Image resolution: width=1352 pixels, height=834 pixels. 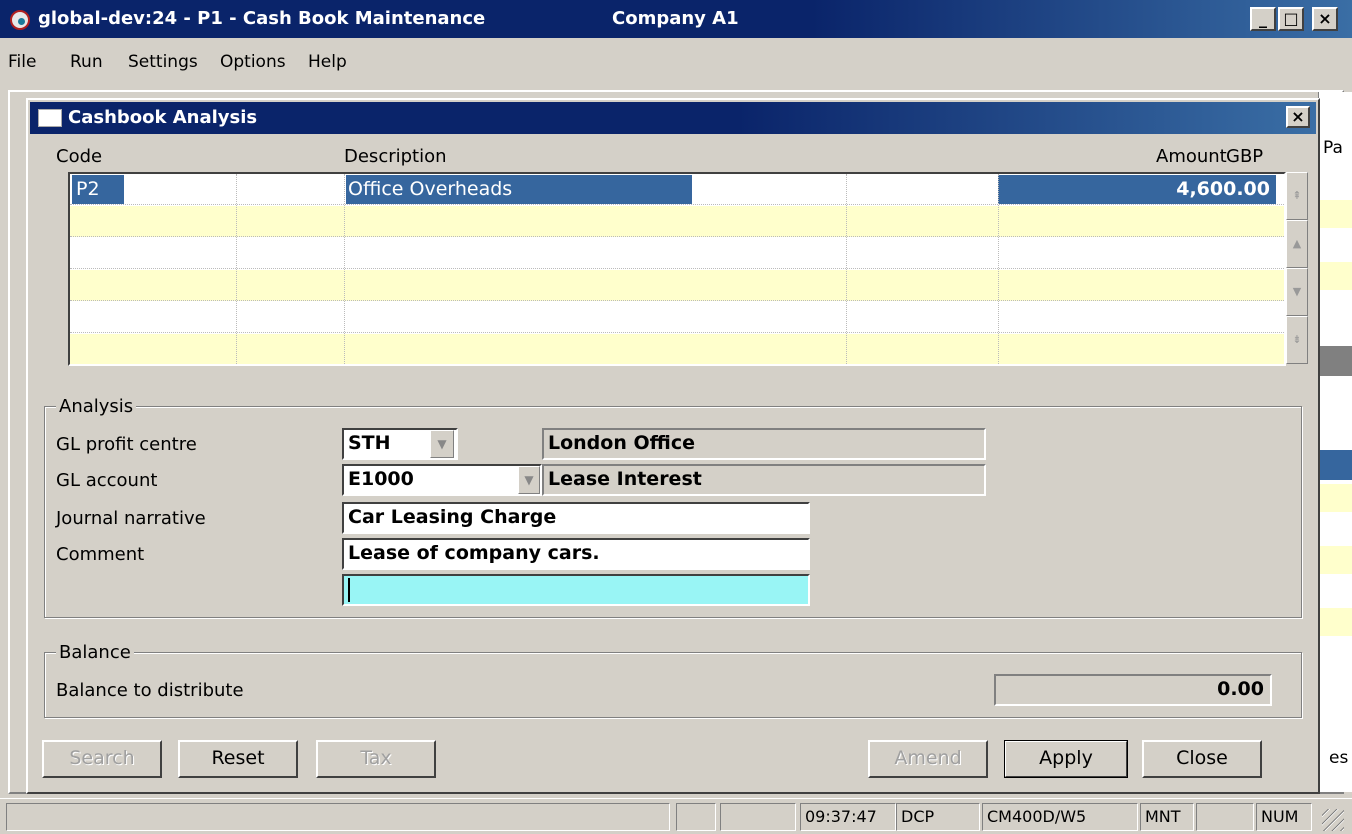 I want to click on dialog-close-button: ×, so click(x=1298, y=117).